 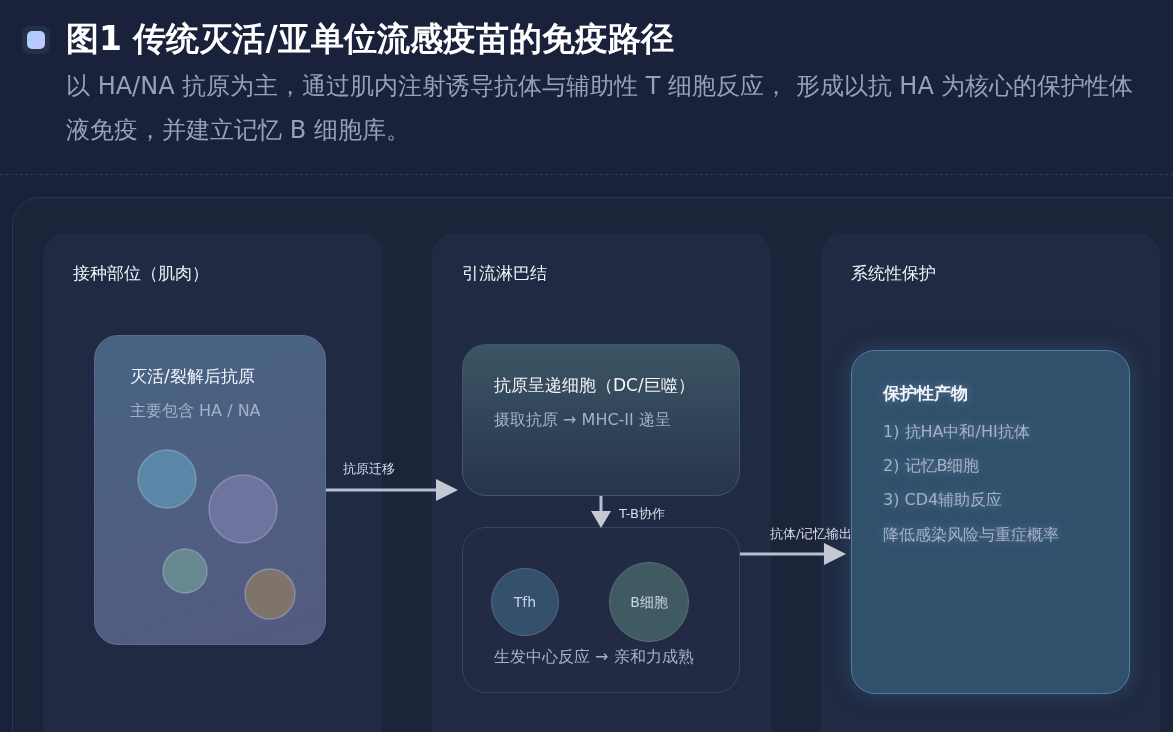 What do you see at coordinates (649, 602) in the screenshot?
I see `cell-node: B细胞` at bounding box center [649, 602].